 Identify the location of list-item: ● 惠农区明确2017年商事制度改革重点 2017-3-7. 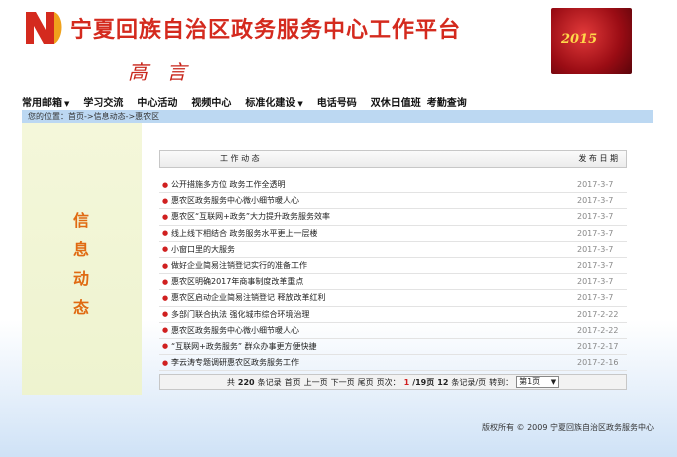
(393, 282).